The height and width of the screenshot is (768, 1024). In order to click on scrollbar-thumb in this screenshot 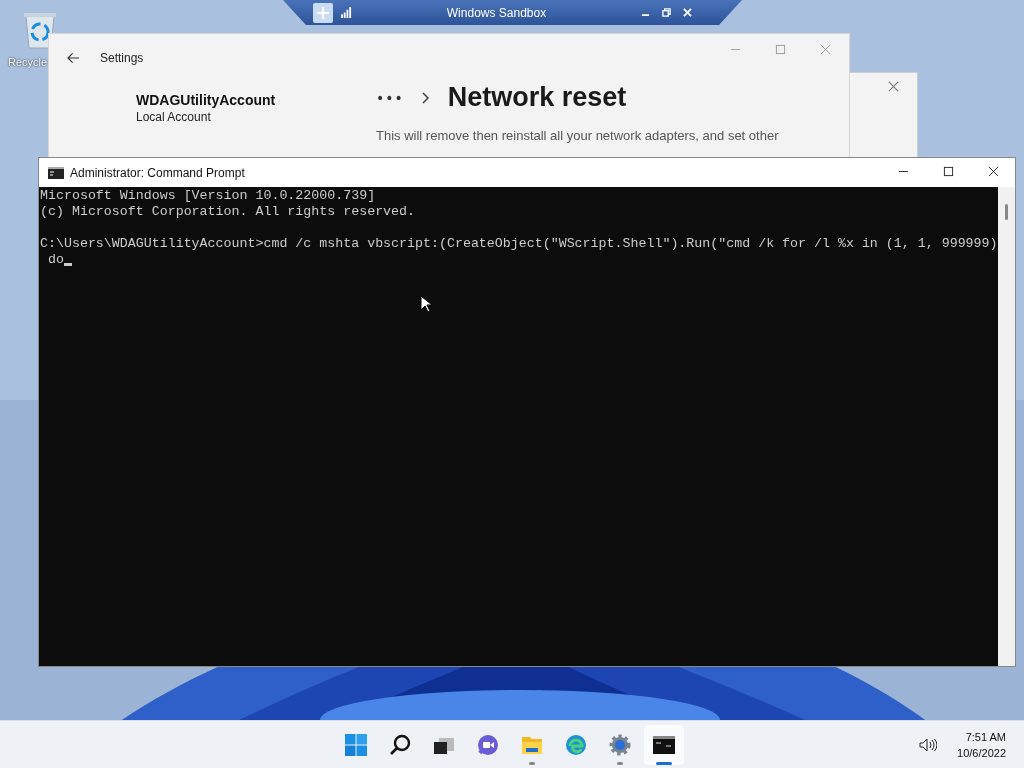, I will do `click(1006, 212)`.